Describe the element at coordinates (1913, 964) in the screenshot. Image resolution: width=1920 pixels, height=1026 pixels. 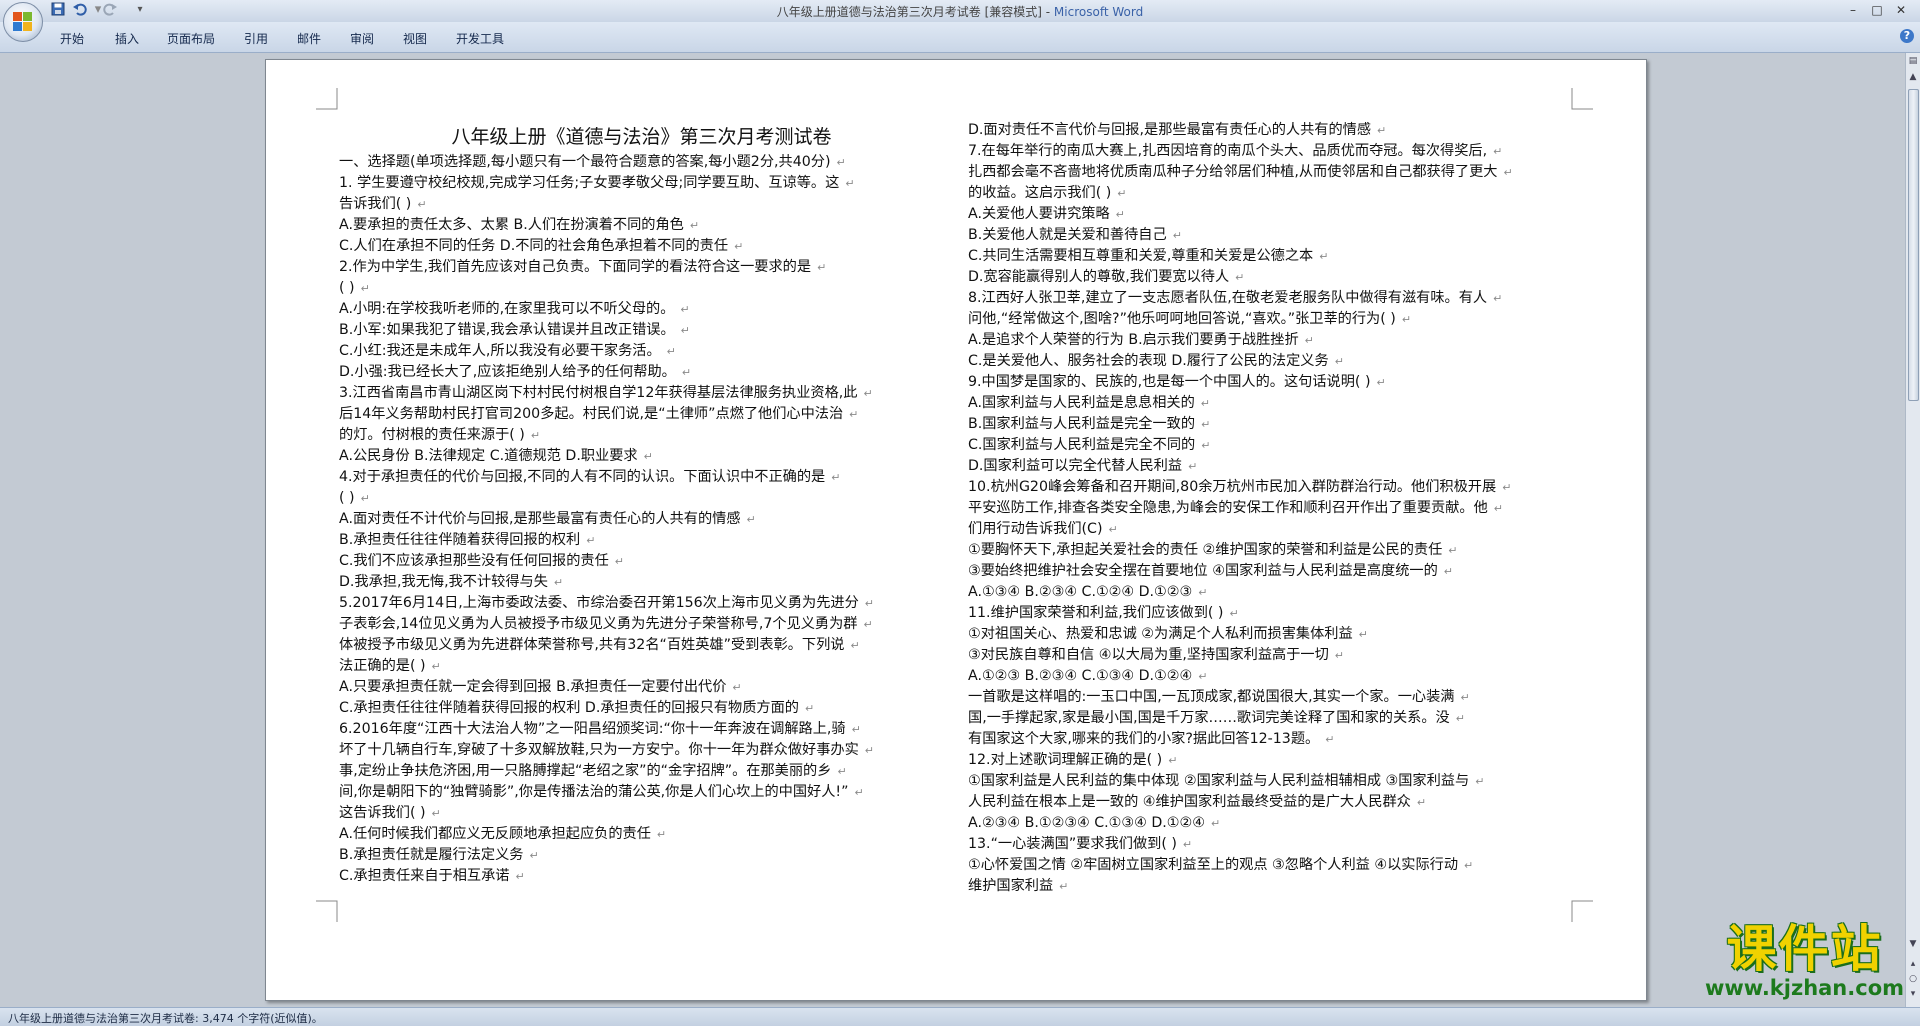
I see `previous-page-icon: ▴` at that location.